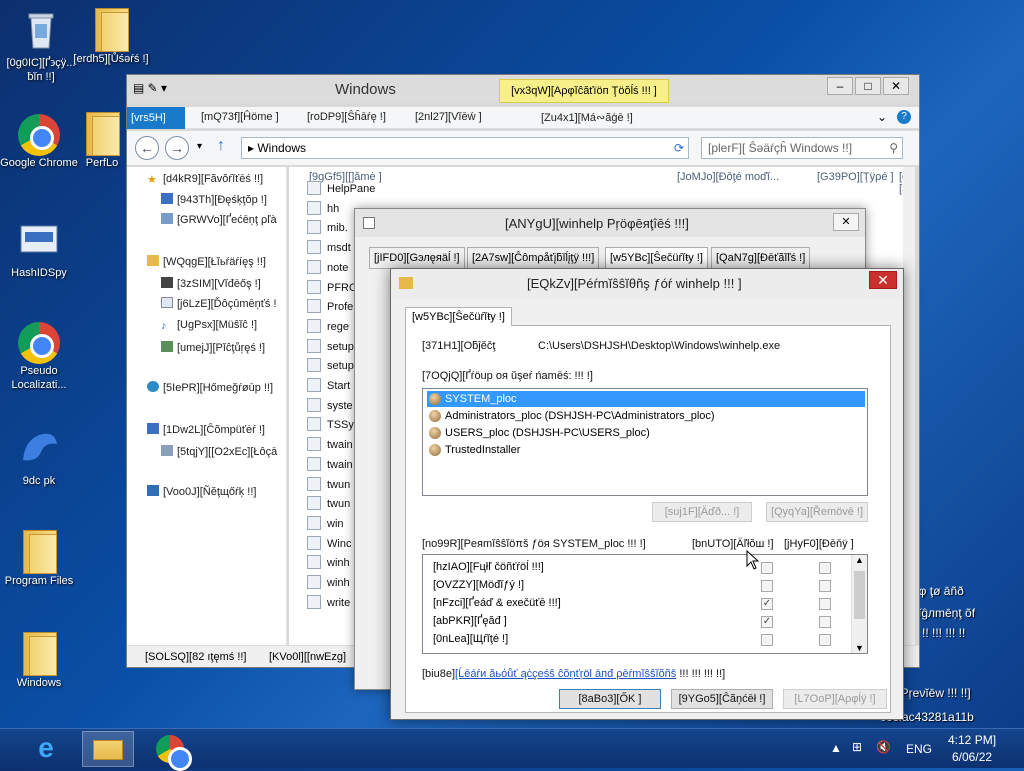 The image size is (1024, 771). What do you see at coordinates (330, 424) in the screenshot?
I see `file-row: TSSy` at bounding box center [330, 424].